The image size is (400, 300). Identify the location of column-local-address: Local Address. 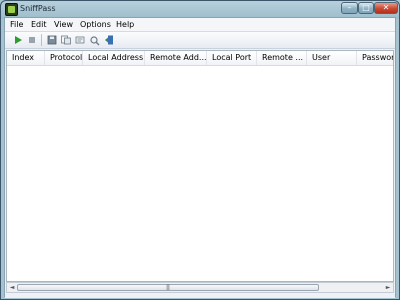
(114, 58).